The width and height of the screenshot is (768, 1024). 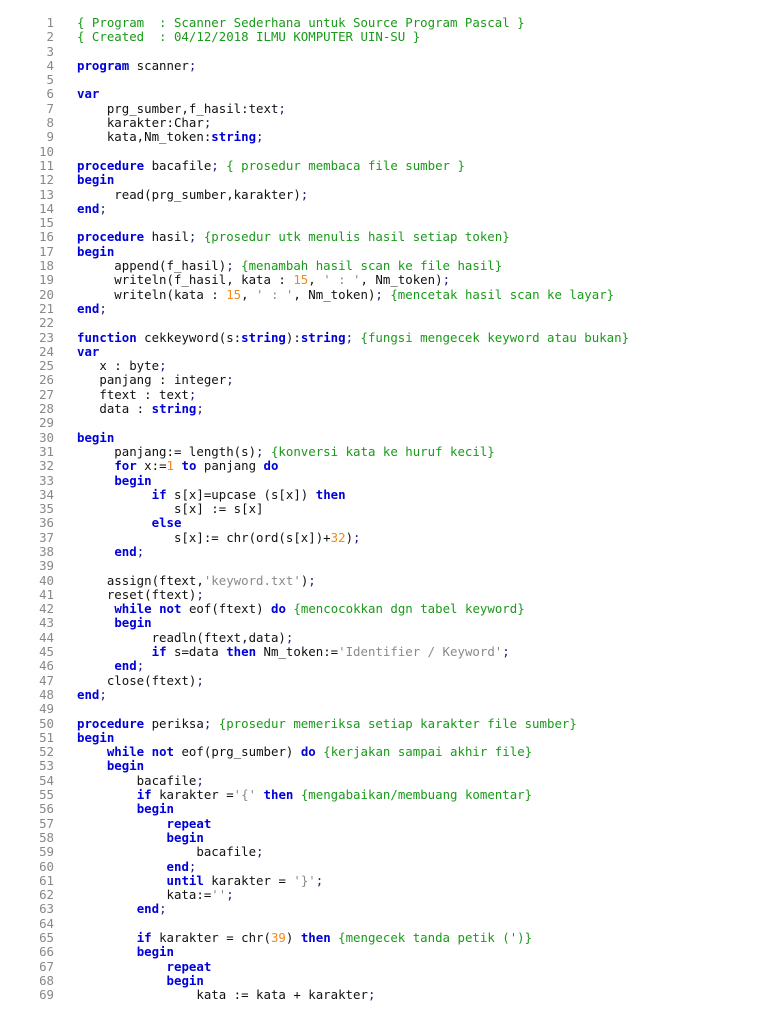 I want to click on line-number: 14, so click(x=46, y=208).